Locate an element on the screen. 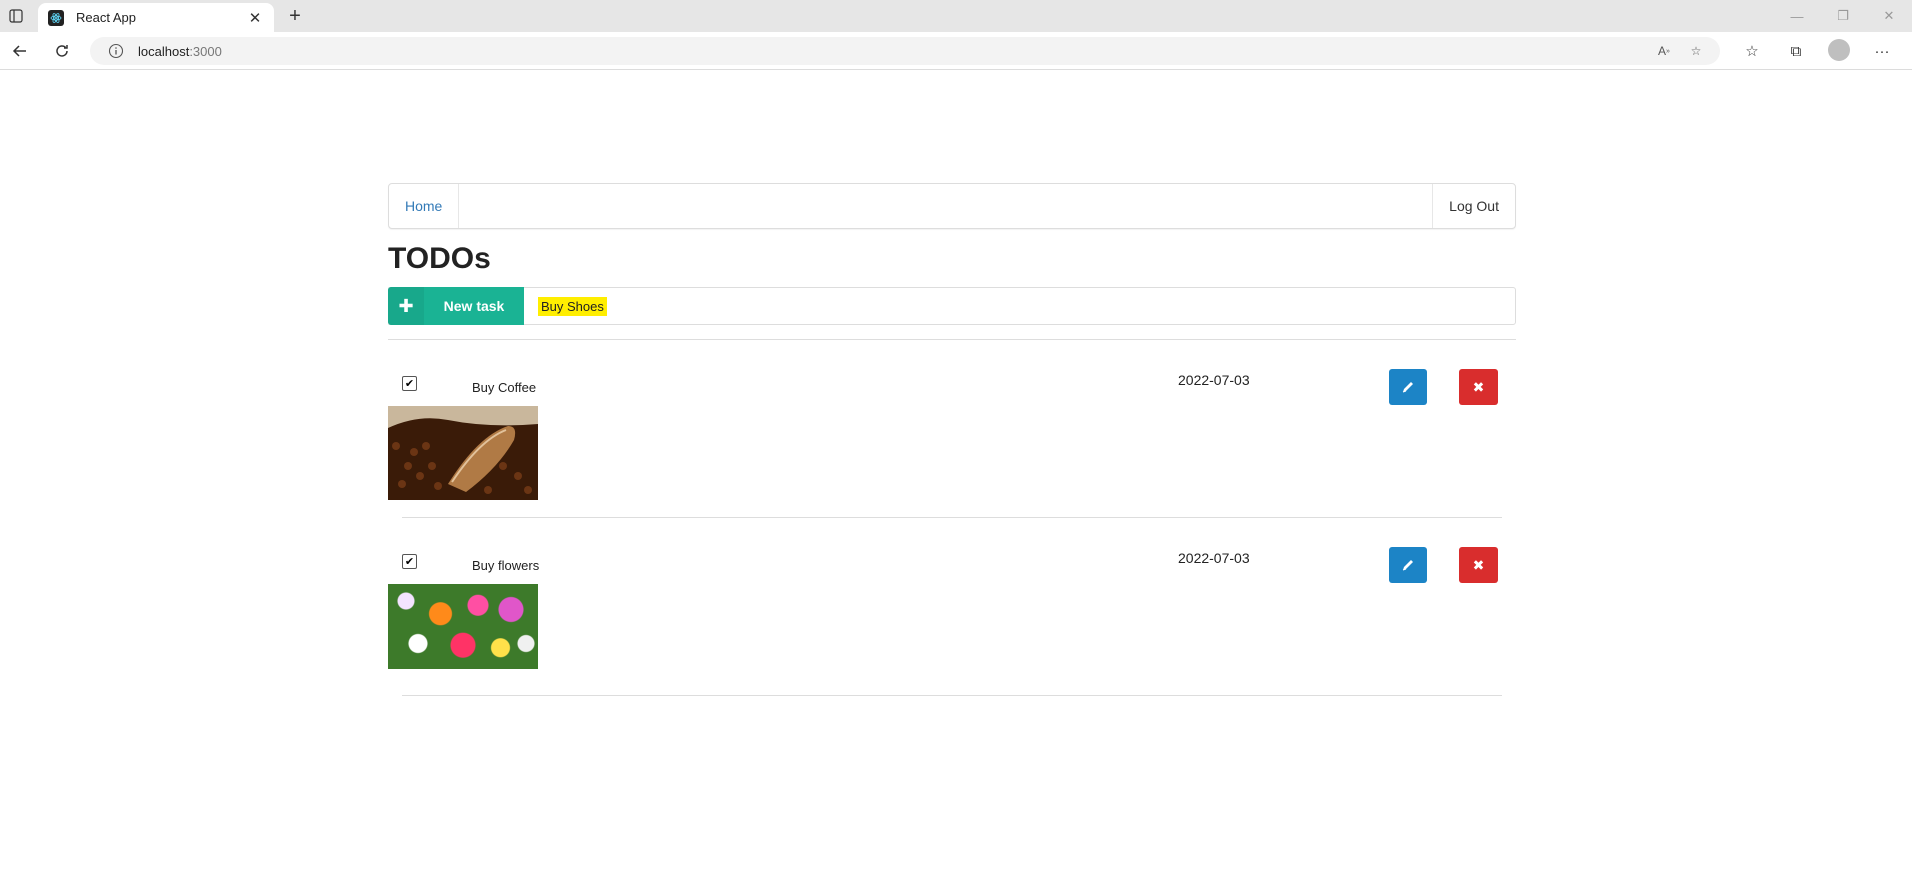  url-text: localhost:3000 is located at coordinates (180, 51).